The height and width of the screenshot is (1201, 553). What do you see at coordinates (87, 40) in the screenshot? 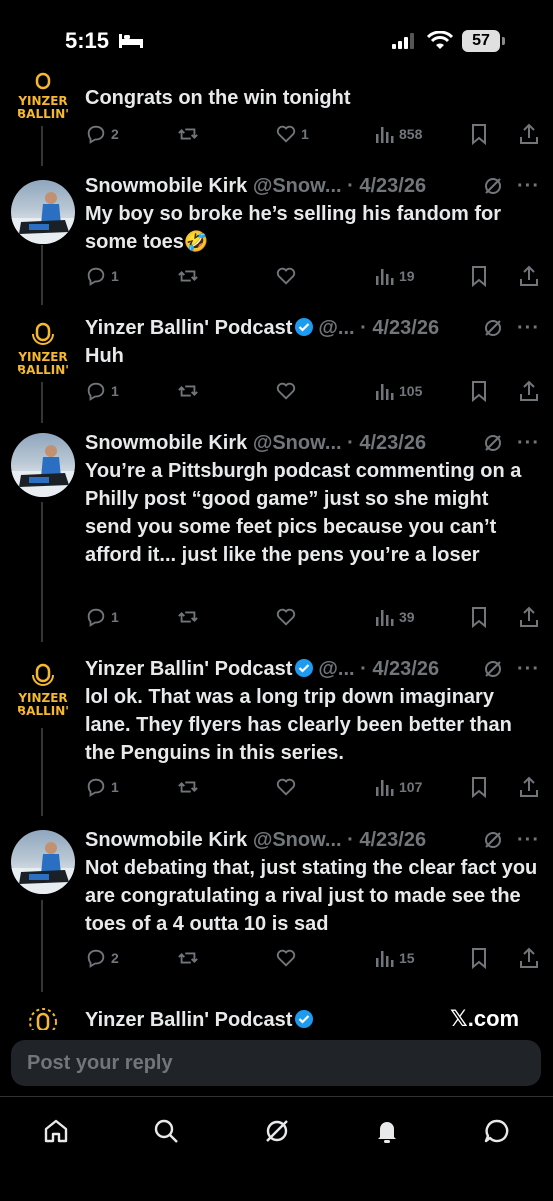
I see `status-time: 5:15` at bounding box center [87, 40].